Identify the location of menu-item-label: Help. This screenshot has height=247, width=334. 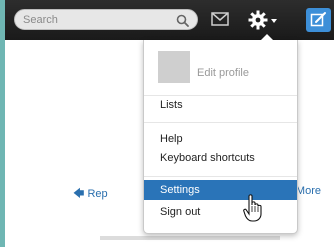
(171, 139).